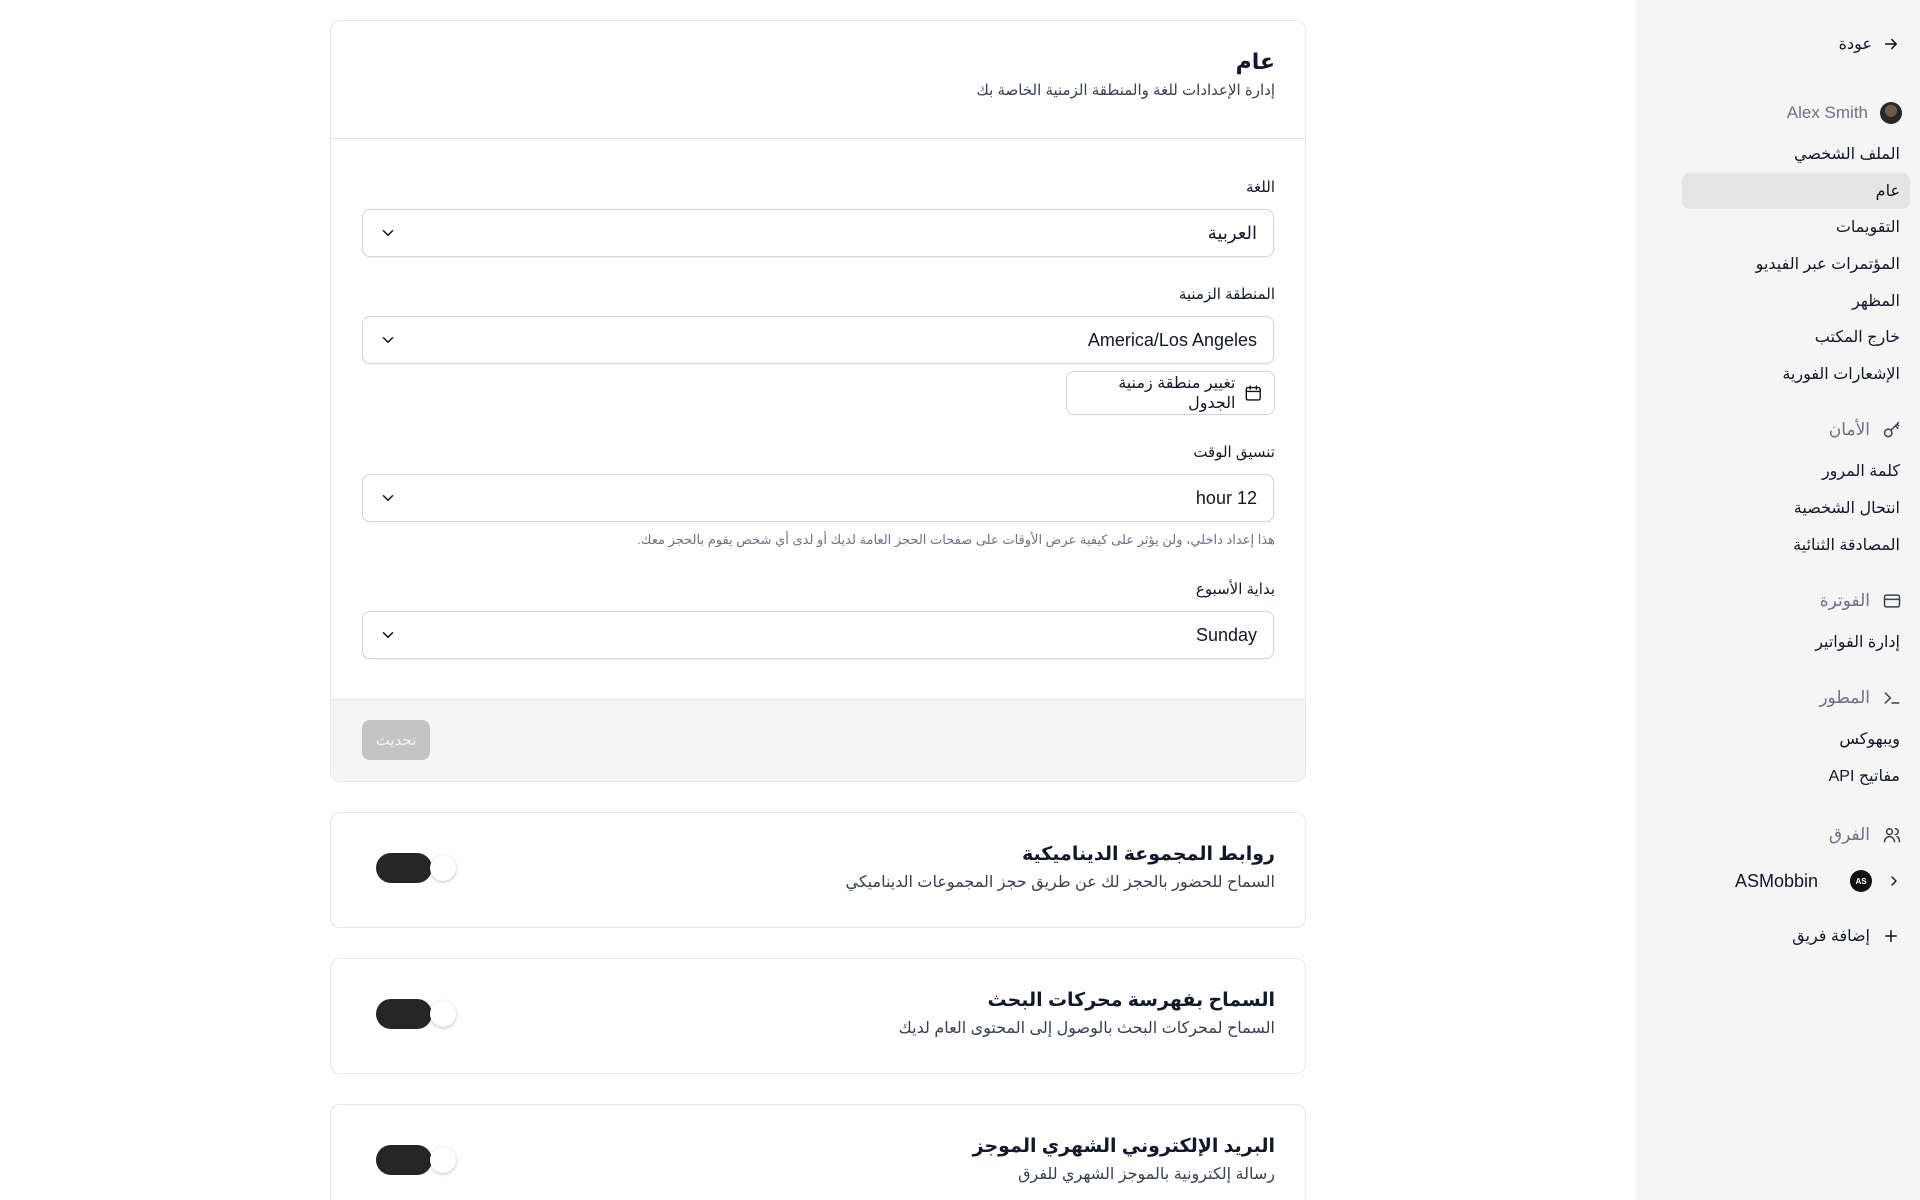 The width and height of the screenshot is (1920, 1200). I want to click on add-team-label: إضافة فريق, so click(1831, 936).